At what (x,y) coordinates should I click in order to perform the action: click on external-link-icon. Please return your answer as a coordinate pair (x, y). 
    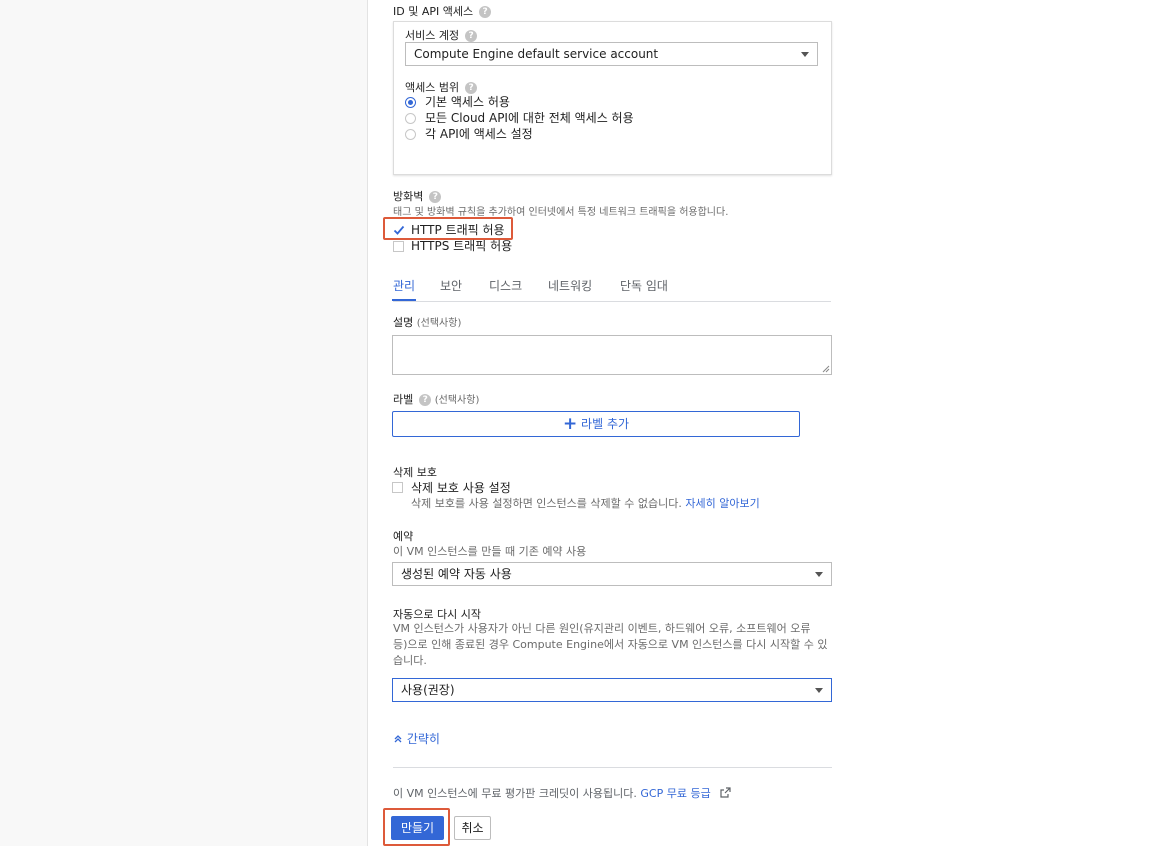
    Looking at the image, I should click on (725, 792).